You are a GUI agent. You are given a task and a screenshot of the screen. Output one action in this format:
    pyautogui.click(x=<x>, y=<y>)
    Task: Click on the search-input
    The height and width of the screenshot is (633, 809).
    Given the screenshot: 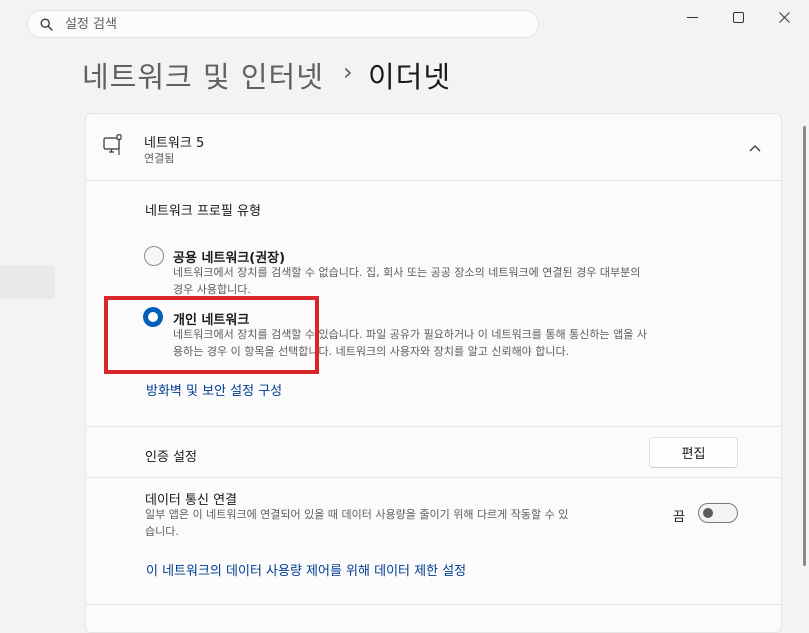 What is the action you would take?
    pyautogui.click(x=275, y=24)
    